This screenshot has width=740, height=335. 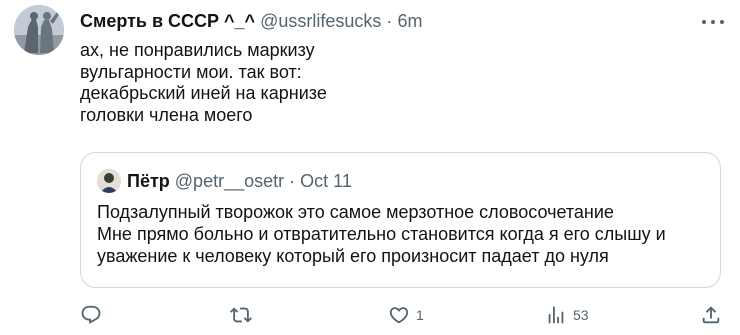 What do you see at coordinates (320, 21) in the screenshot?
I see `author-handle: @ussrlifesucks` at bounding box center [320, 21].